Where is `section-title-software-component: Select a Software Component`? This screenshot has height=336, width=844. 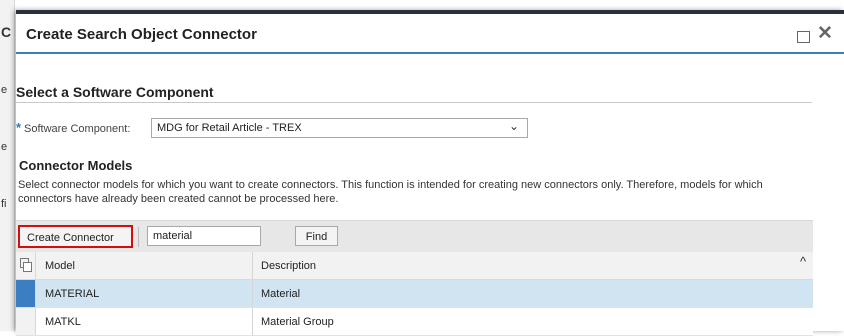 section-title-software-component: Select a Software Component is located at coordinates (115, 92).